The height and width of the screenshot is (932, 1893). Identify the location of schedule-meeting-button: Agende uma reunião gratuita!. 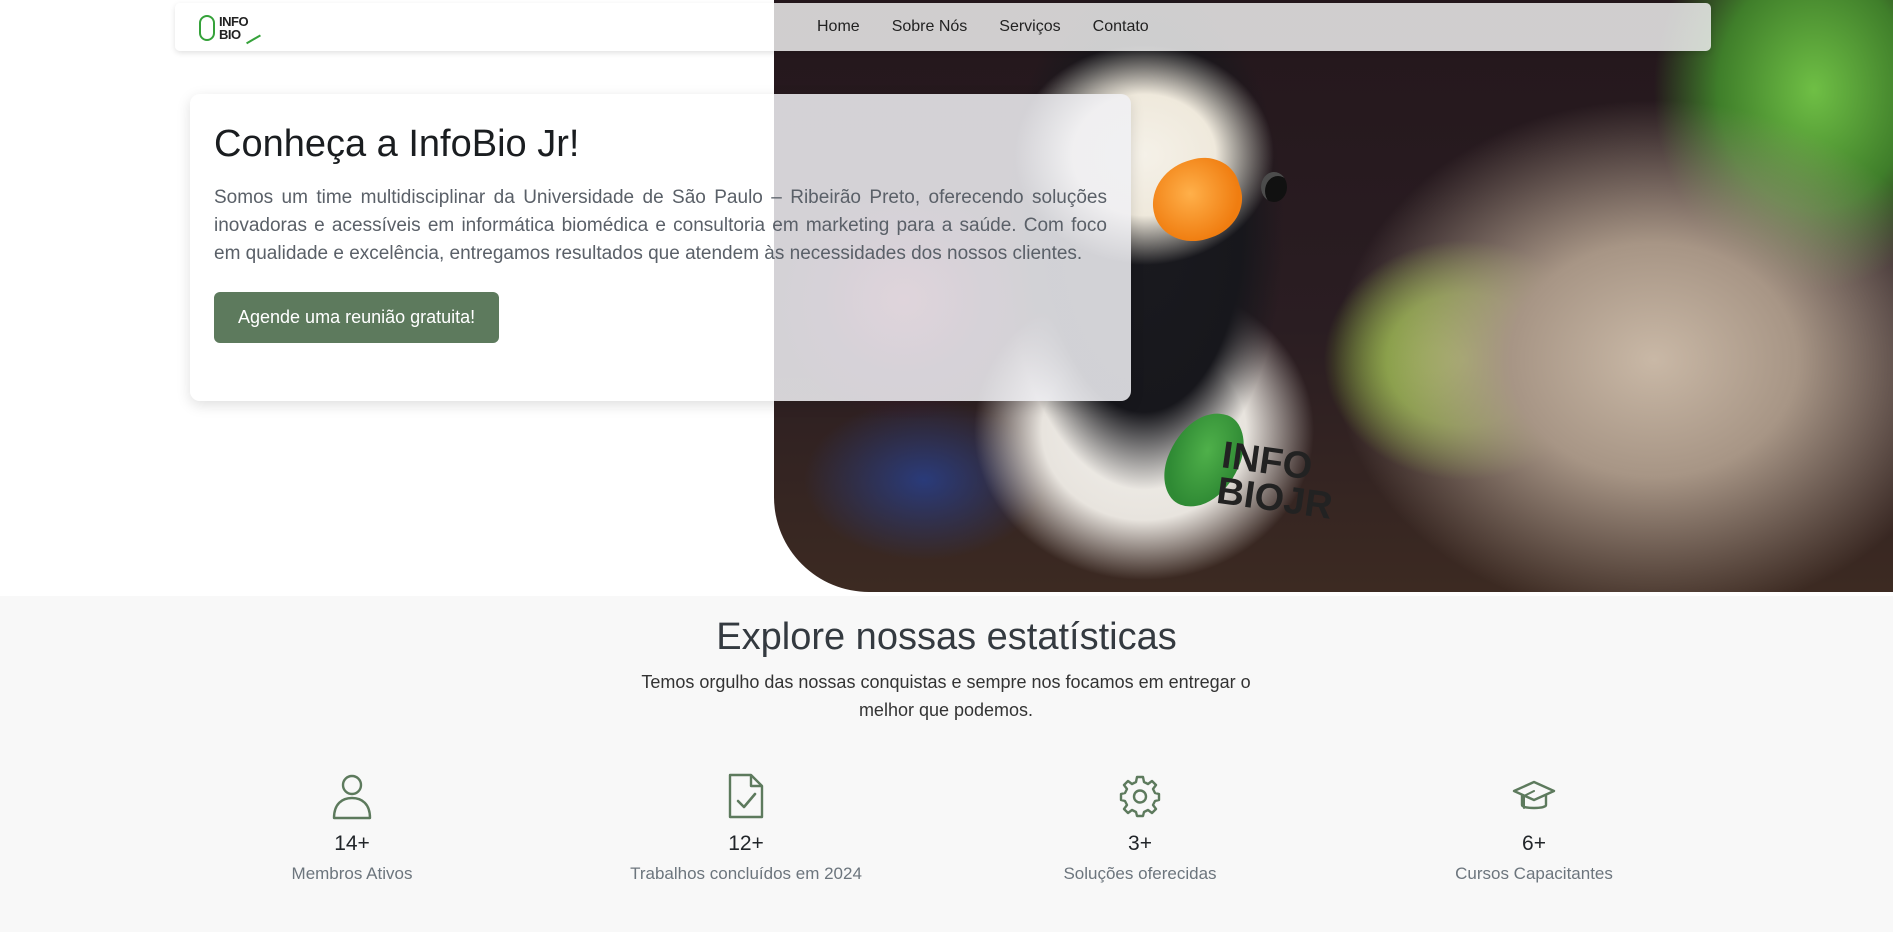
(357, 317).